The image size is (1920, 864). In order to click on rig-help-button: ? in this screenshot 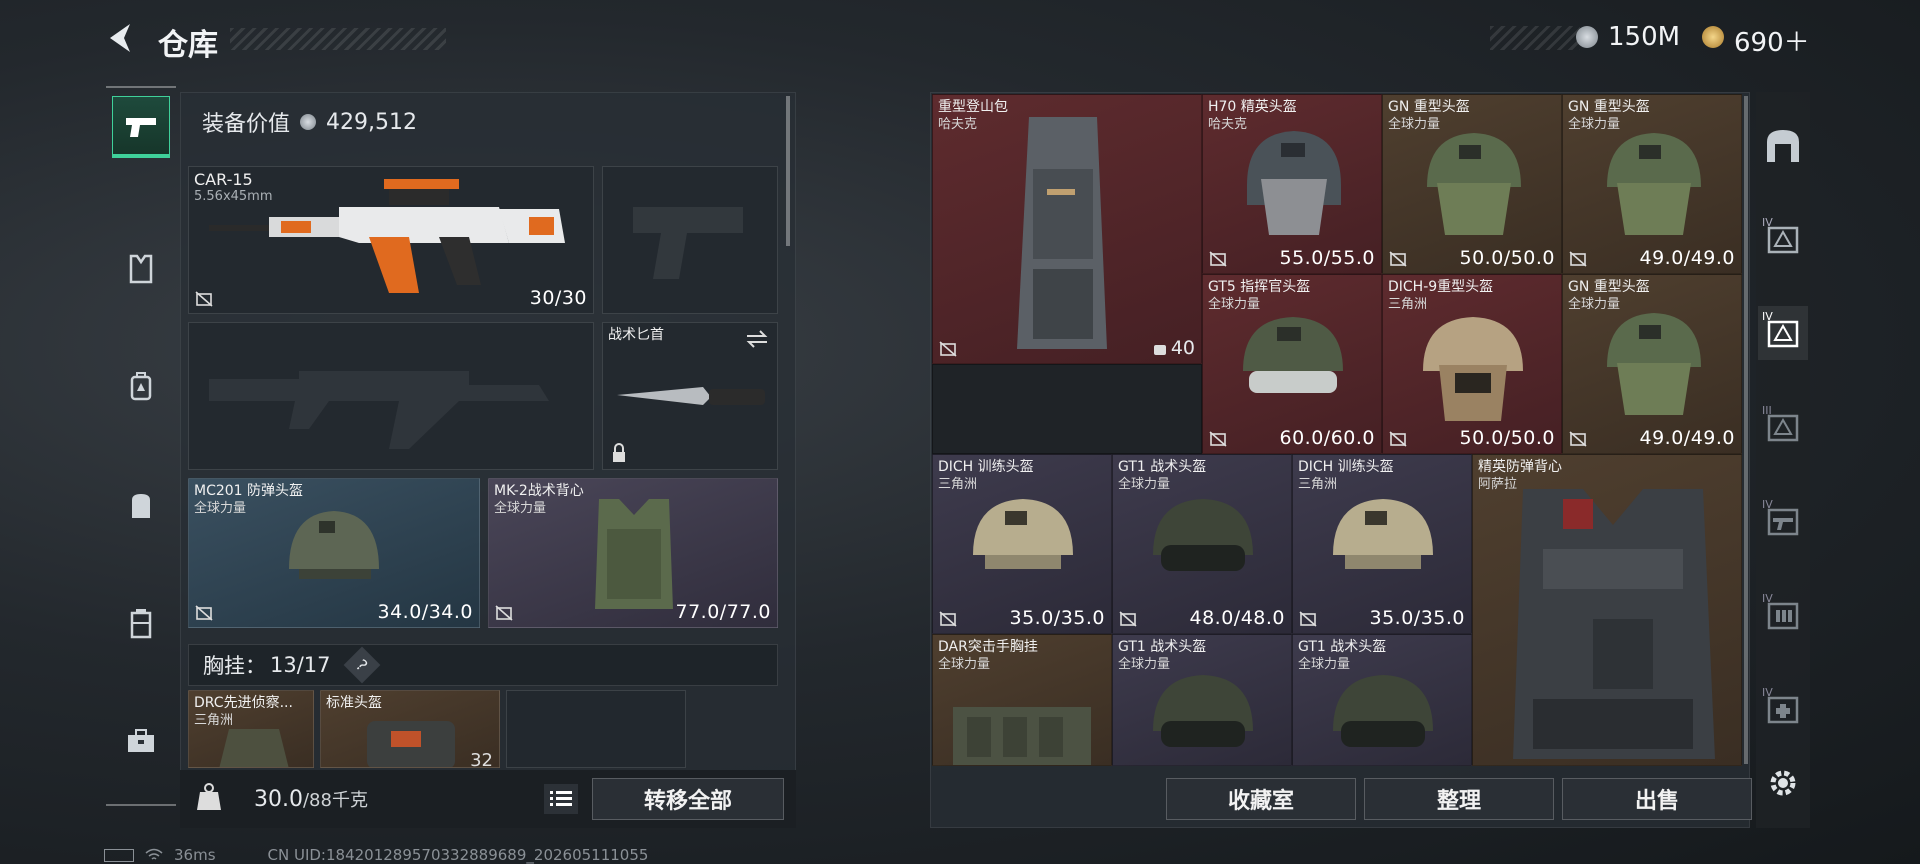, I will do `click(361, 665)`.